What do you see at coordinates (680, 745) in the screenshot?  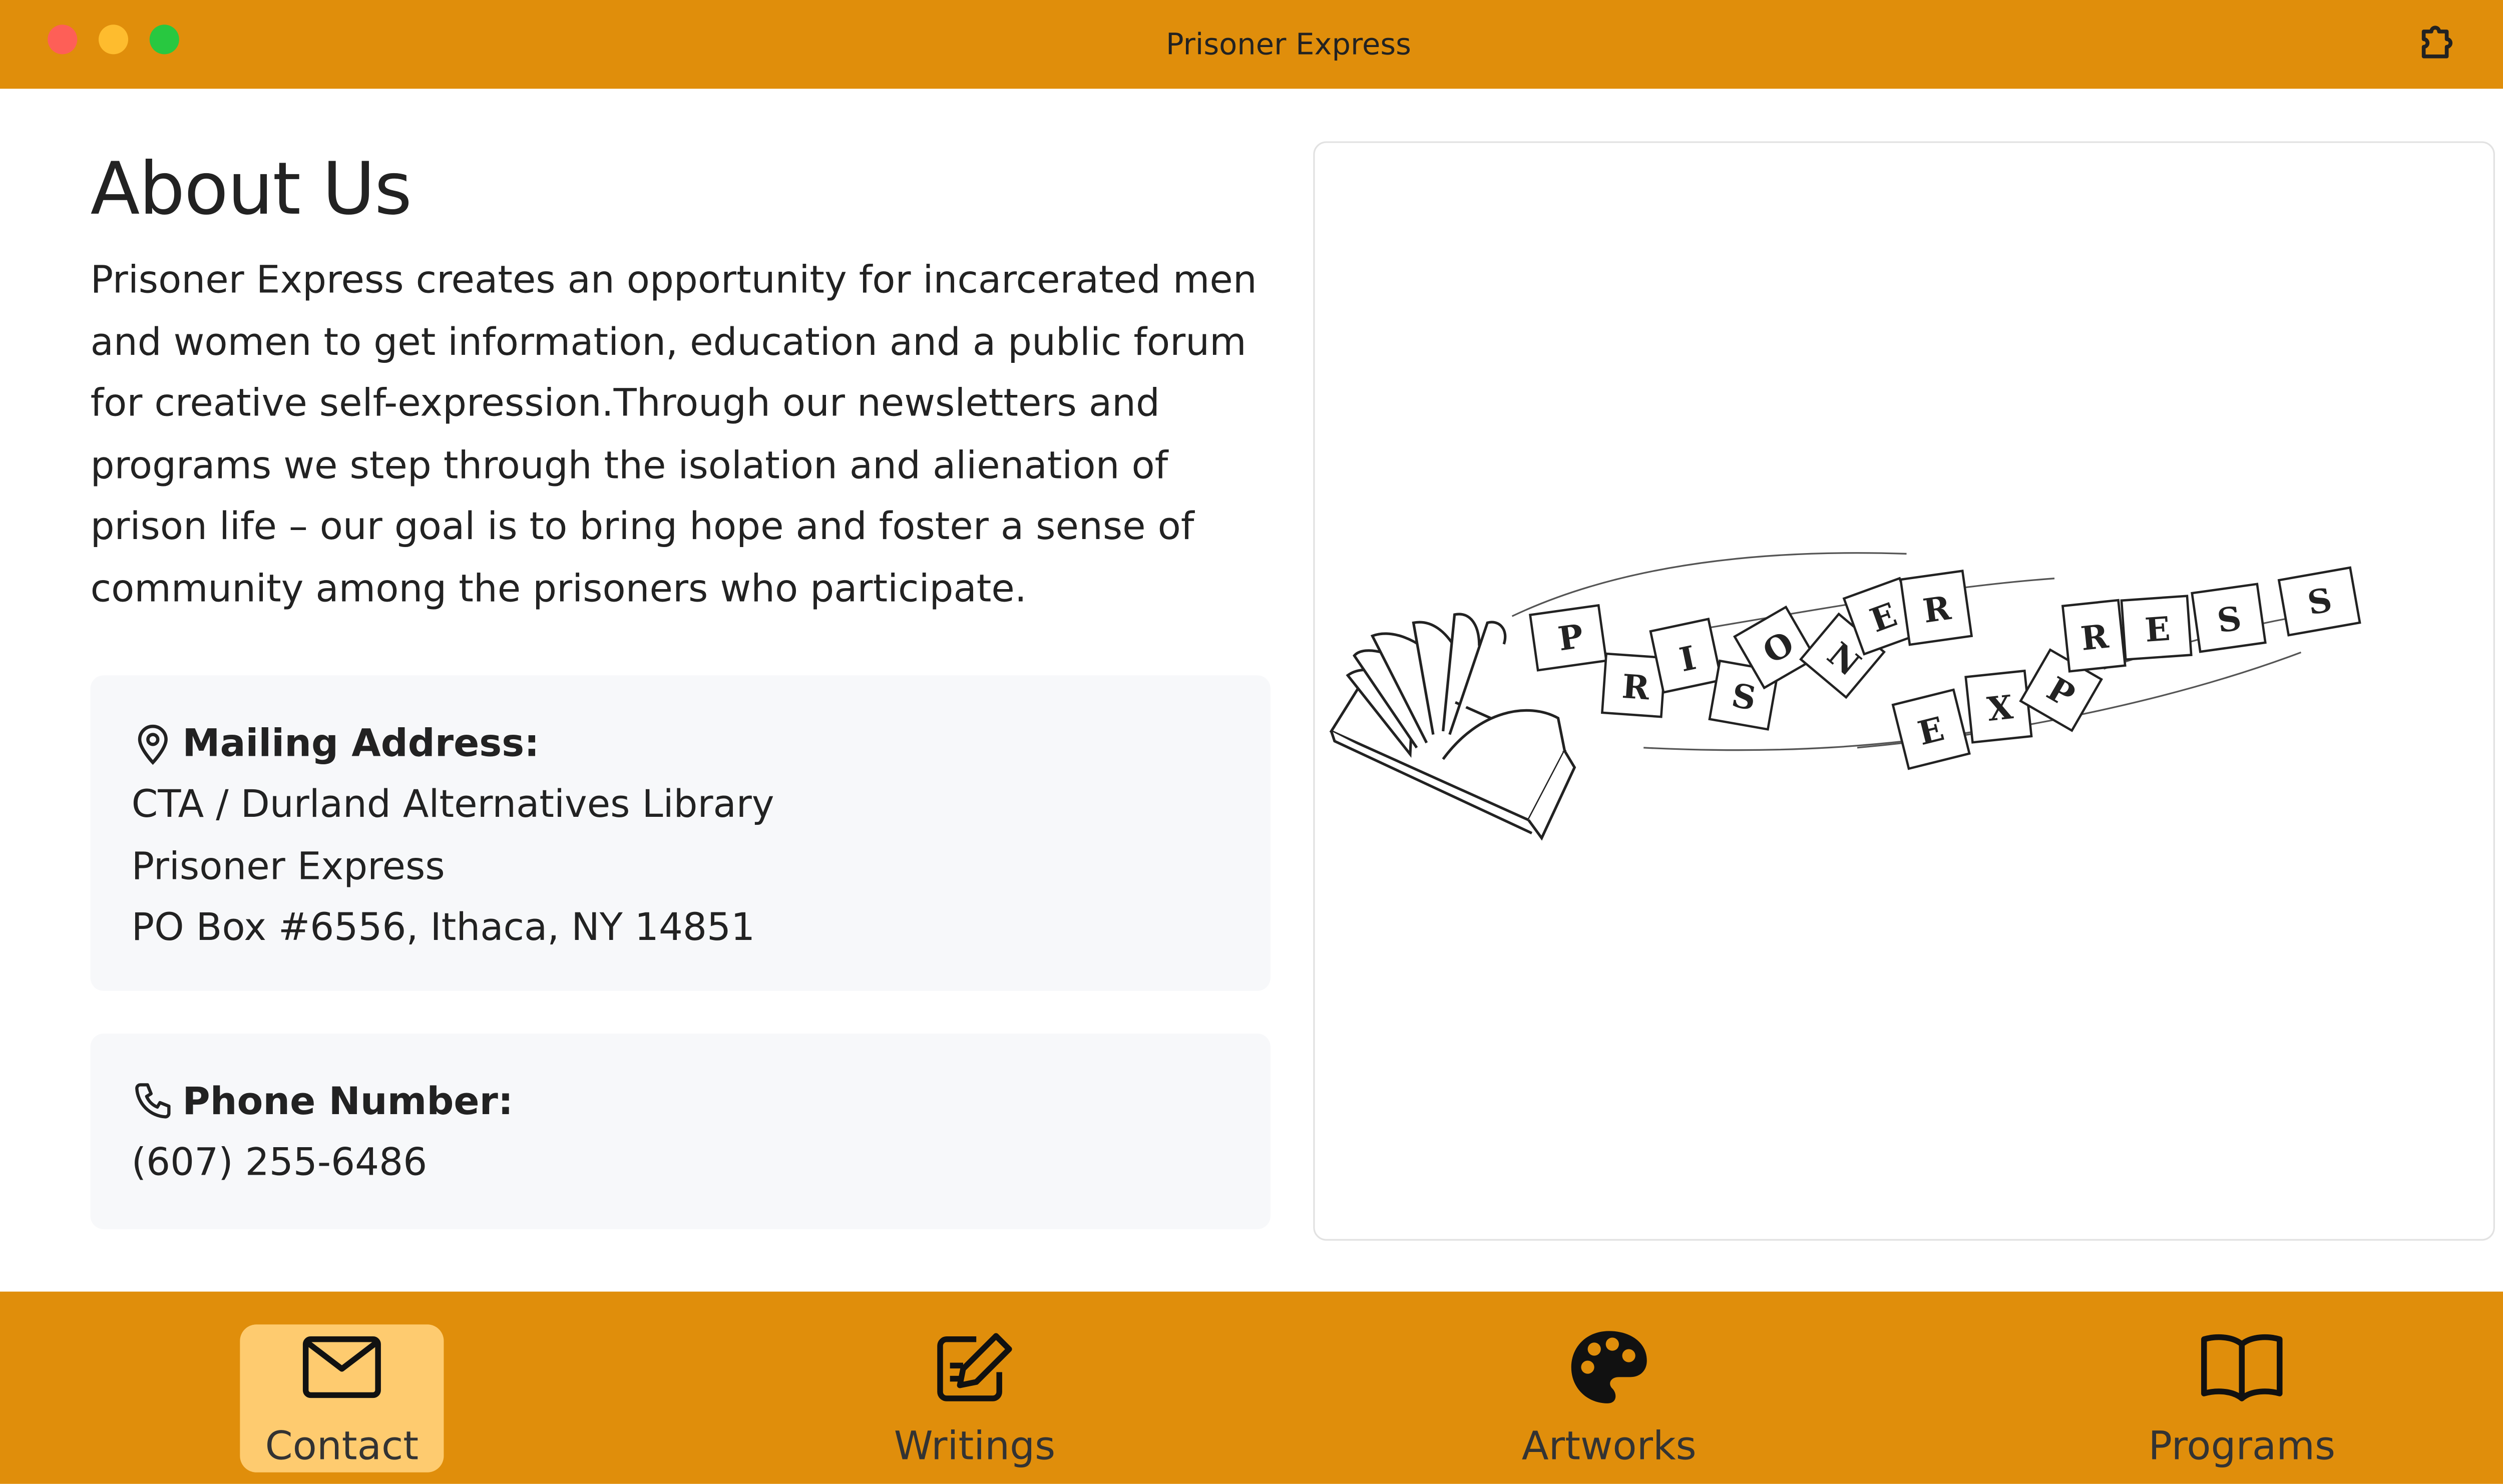 I see `mailing-address-heading: Mailing Address:` at bounding box center [680, 745].